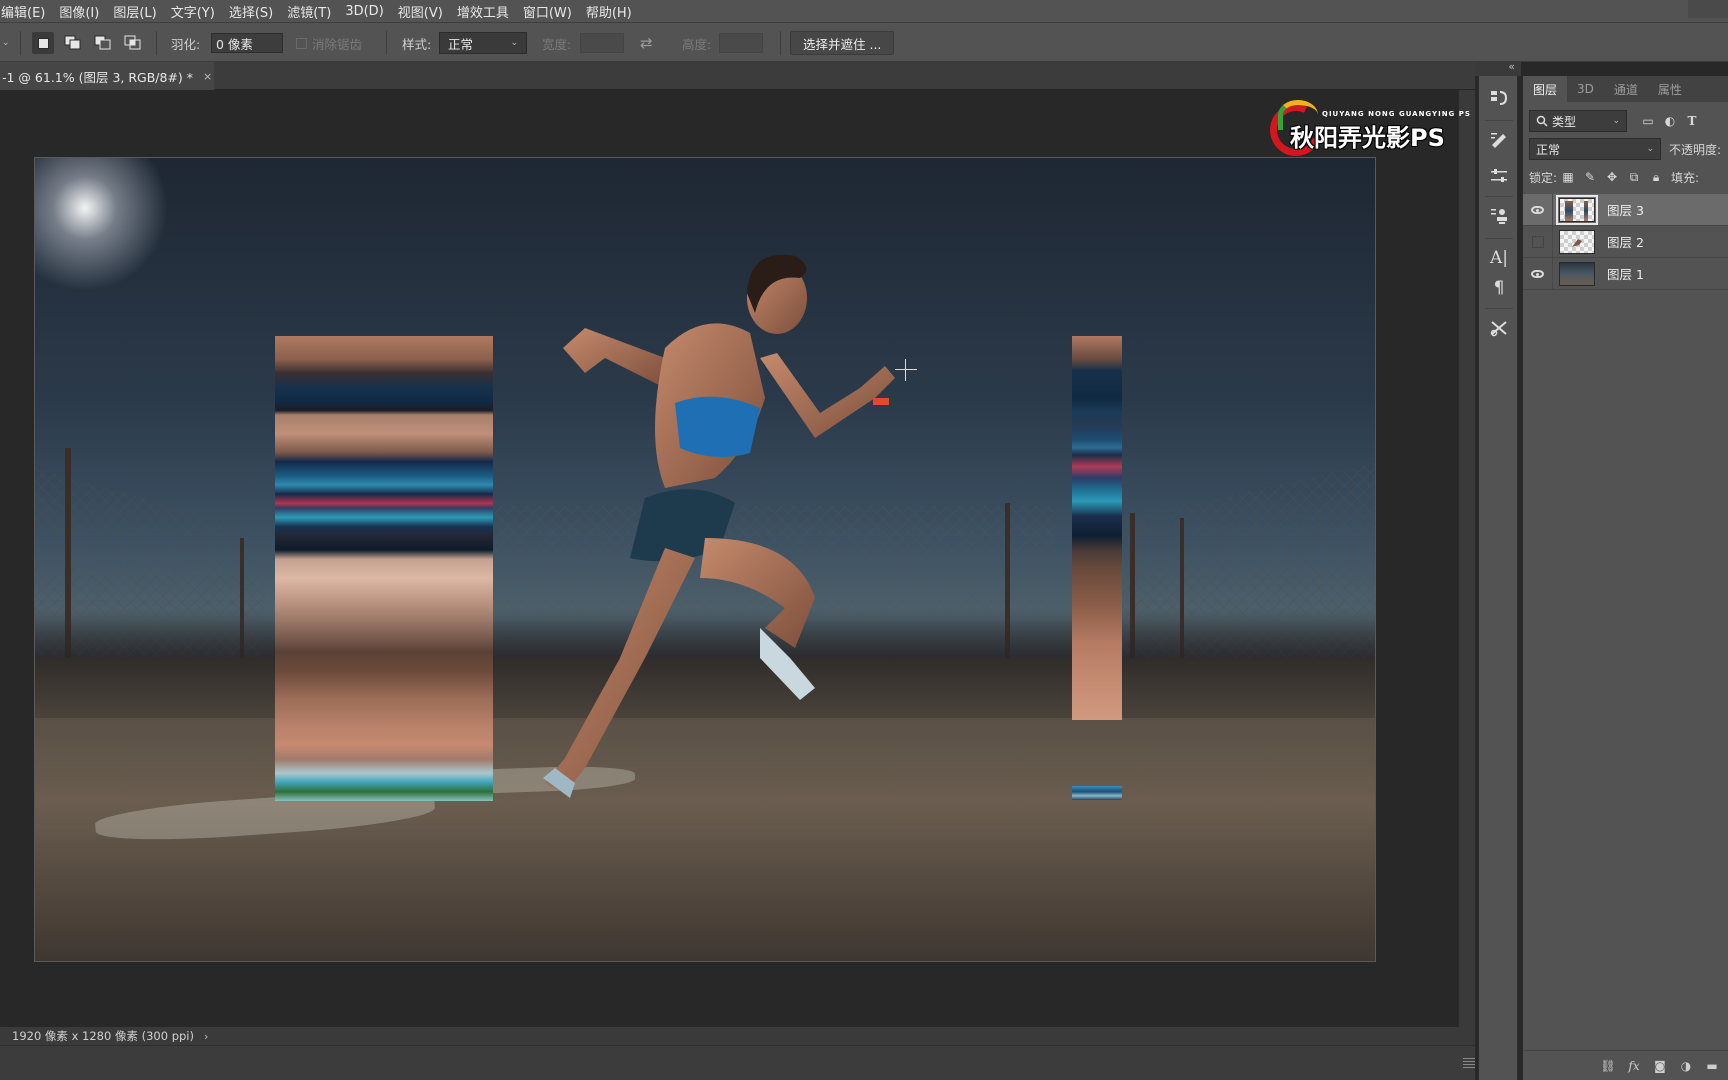 The height and width of the screenshot is (1080, 1728). Describe the element at coordinates (1499, 98) in the screenshot. I see `history-brush-icon` at that location.